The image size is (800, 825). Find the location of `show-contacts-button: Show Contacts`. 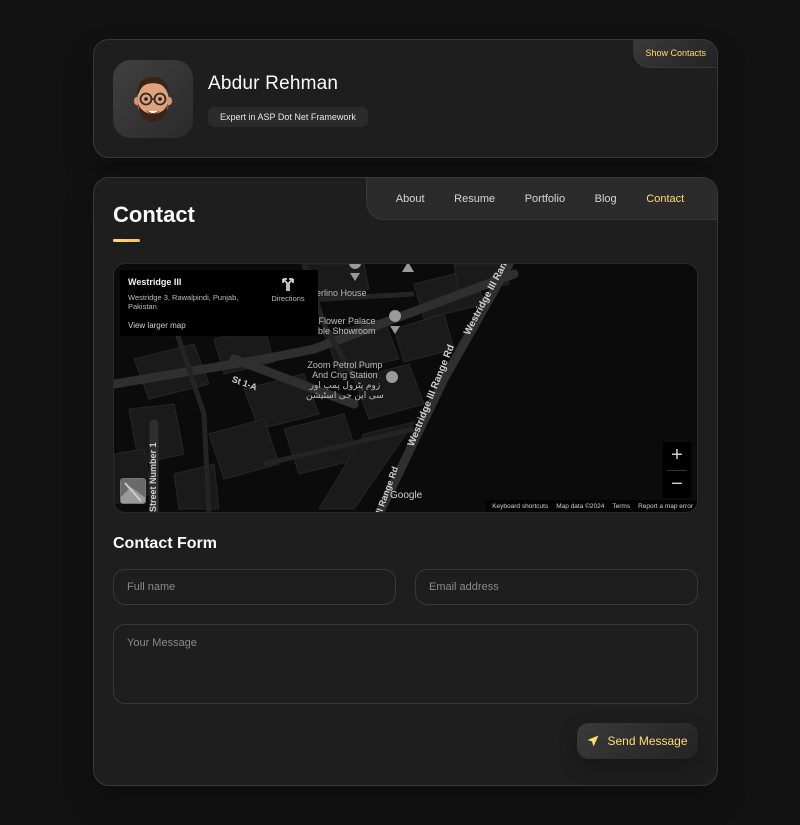

show-contacts-button: Show Contacts is located at coordinates (675, 53).